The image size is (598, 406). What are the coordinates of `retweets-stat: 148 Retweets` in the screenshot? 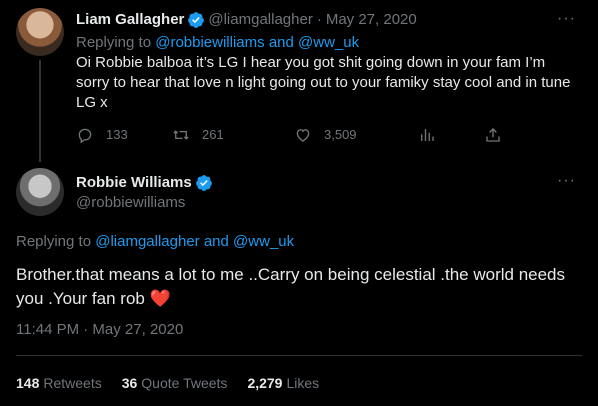 It's located at (59, 383).